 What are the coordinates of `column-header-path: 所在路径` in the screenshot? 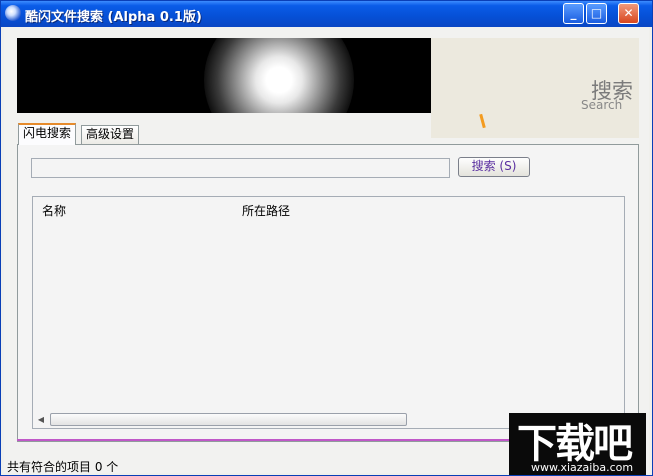 It's located at (266, 210).